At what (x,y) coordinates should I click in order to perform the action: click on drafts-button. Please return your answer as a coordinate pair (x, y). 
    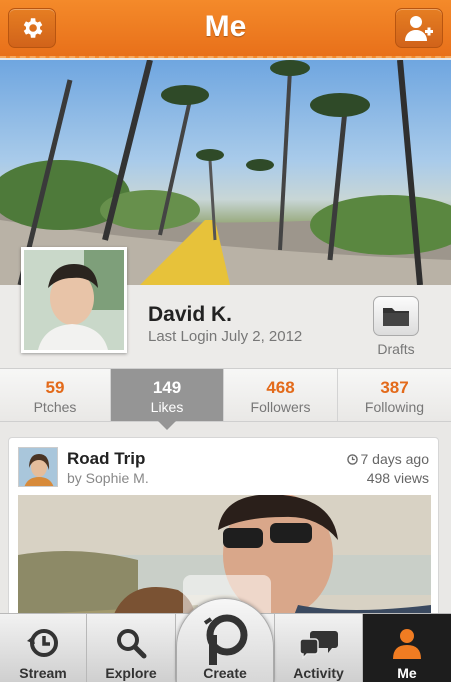
    Looking at the image, I should click on (396, 316).